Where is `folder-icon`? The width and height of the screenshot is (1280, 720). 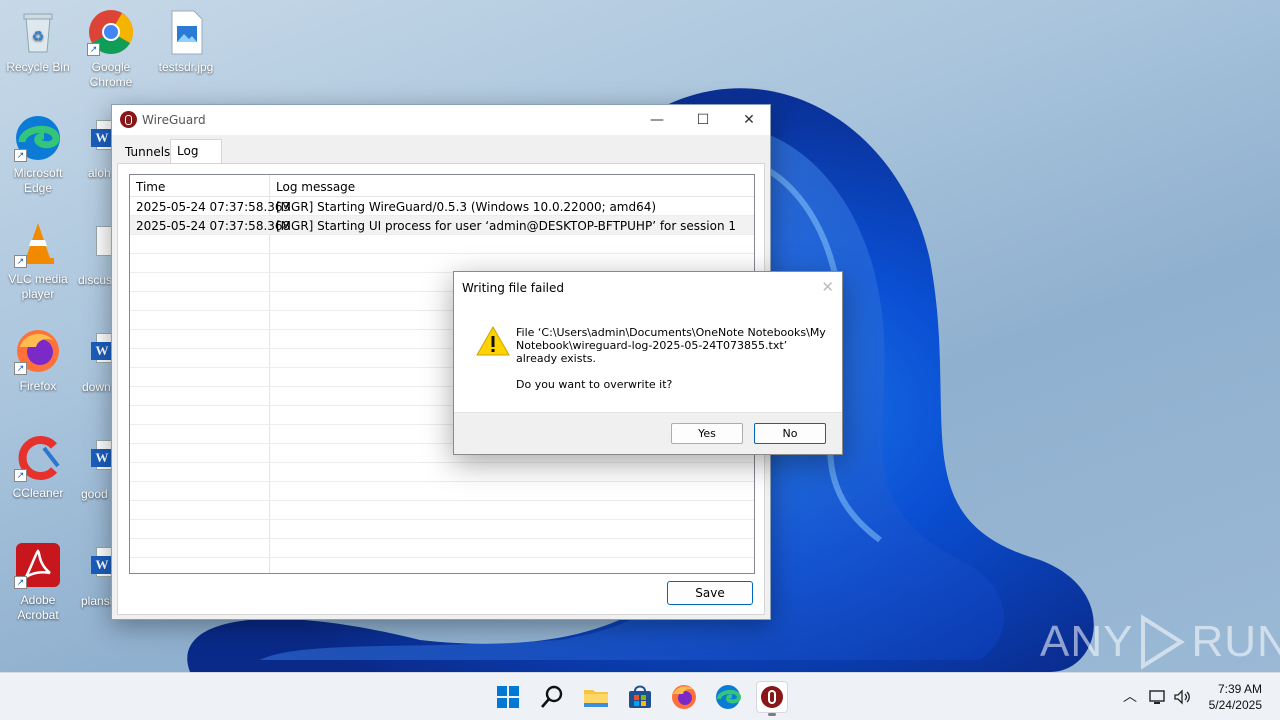 folder-icon is located at coordinates (596, 698).